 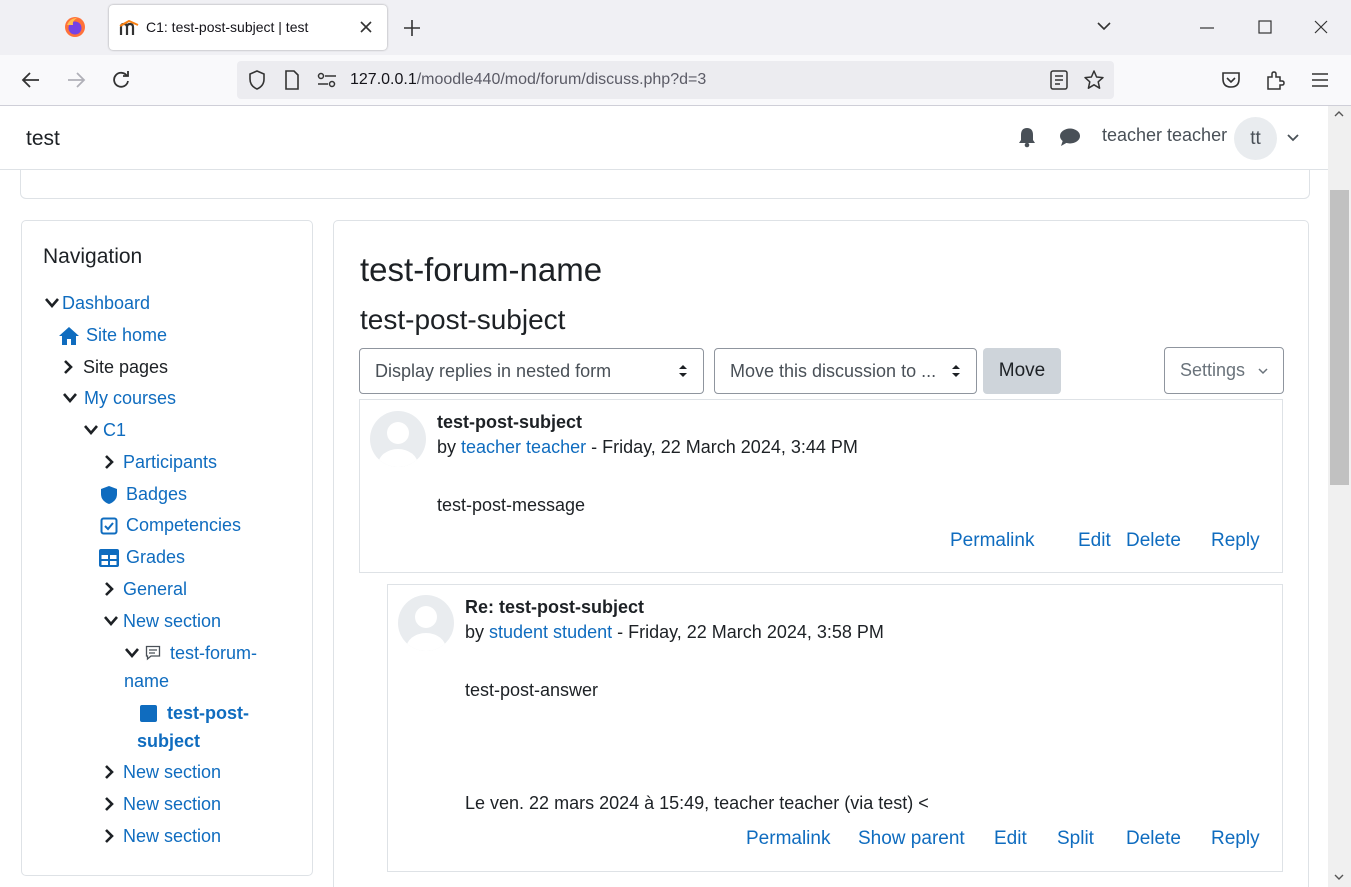 What do you see at coordinates (146, 681) in the screenshot?
I see `nav-item-label-line2: name` at bounding box center [146, 681].